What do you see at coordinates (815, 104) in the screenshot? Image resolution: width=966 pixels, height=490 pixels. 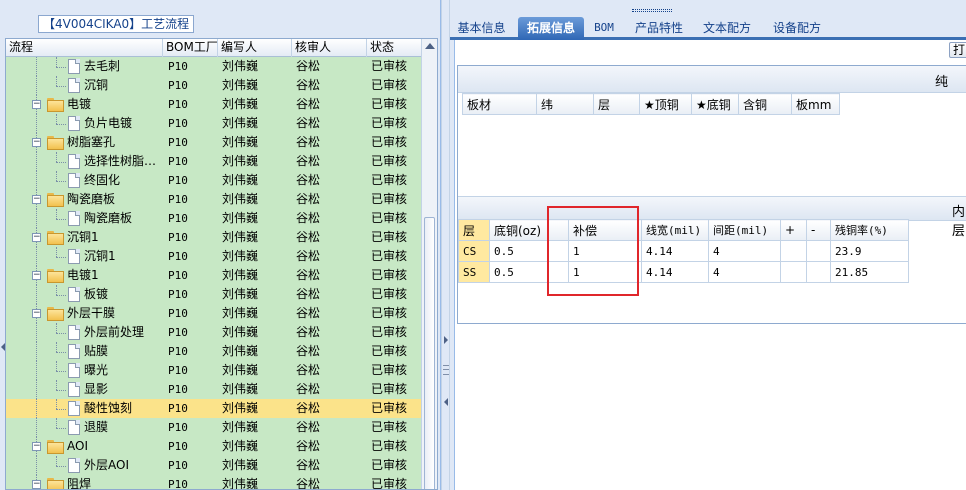 I see `board-table-header: 板mm` at bounding box center [815, 104].